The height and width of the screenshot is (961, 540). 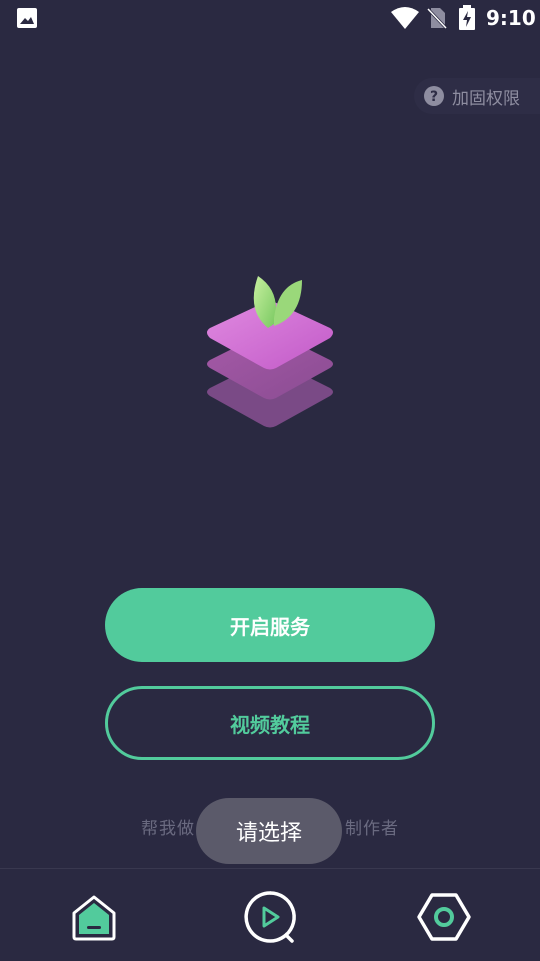 I want to click on toast-message: 请选择, so click(x=269, y=831).